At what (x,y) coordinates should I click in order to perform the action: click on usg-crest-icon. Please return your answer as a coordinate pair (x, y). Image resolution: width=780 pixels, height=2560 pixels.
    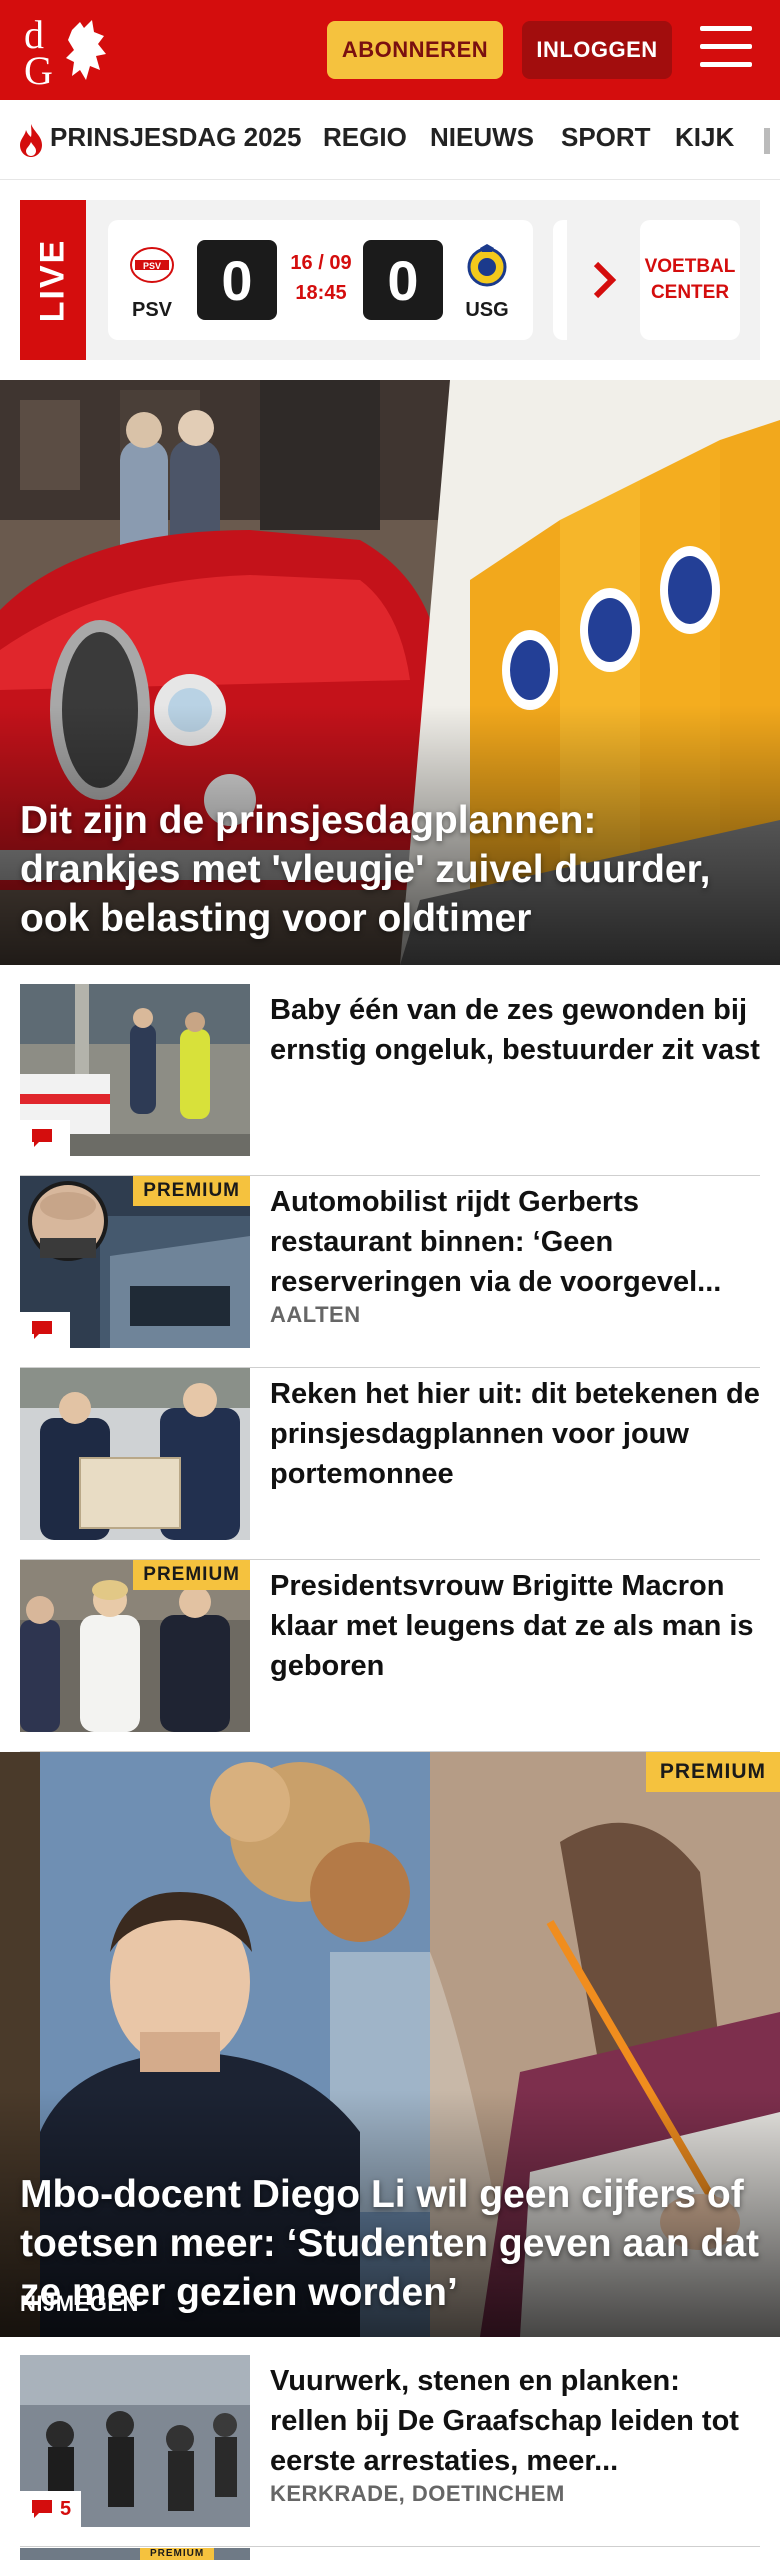
    Looking at the image, I should click on (487, 265).